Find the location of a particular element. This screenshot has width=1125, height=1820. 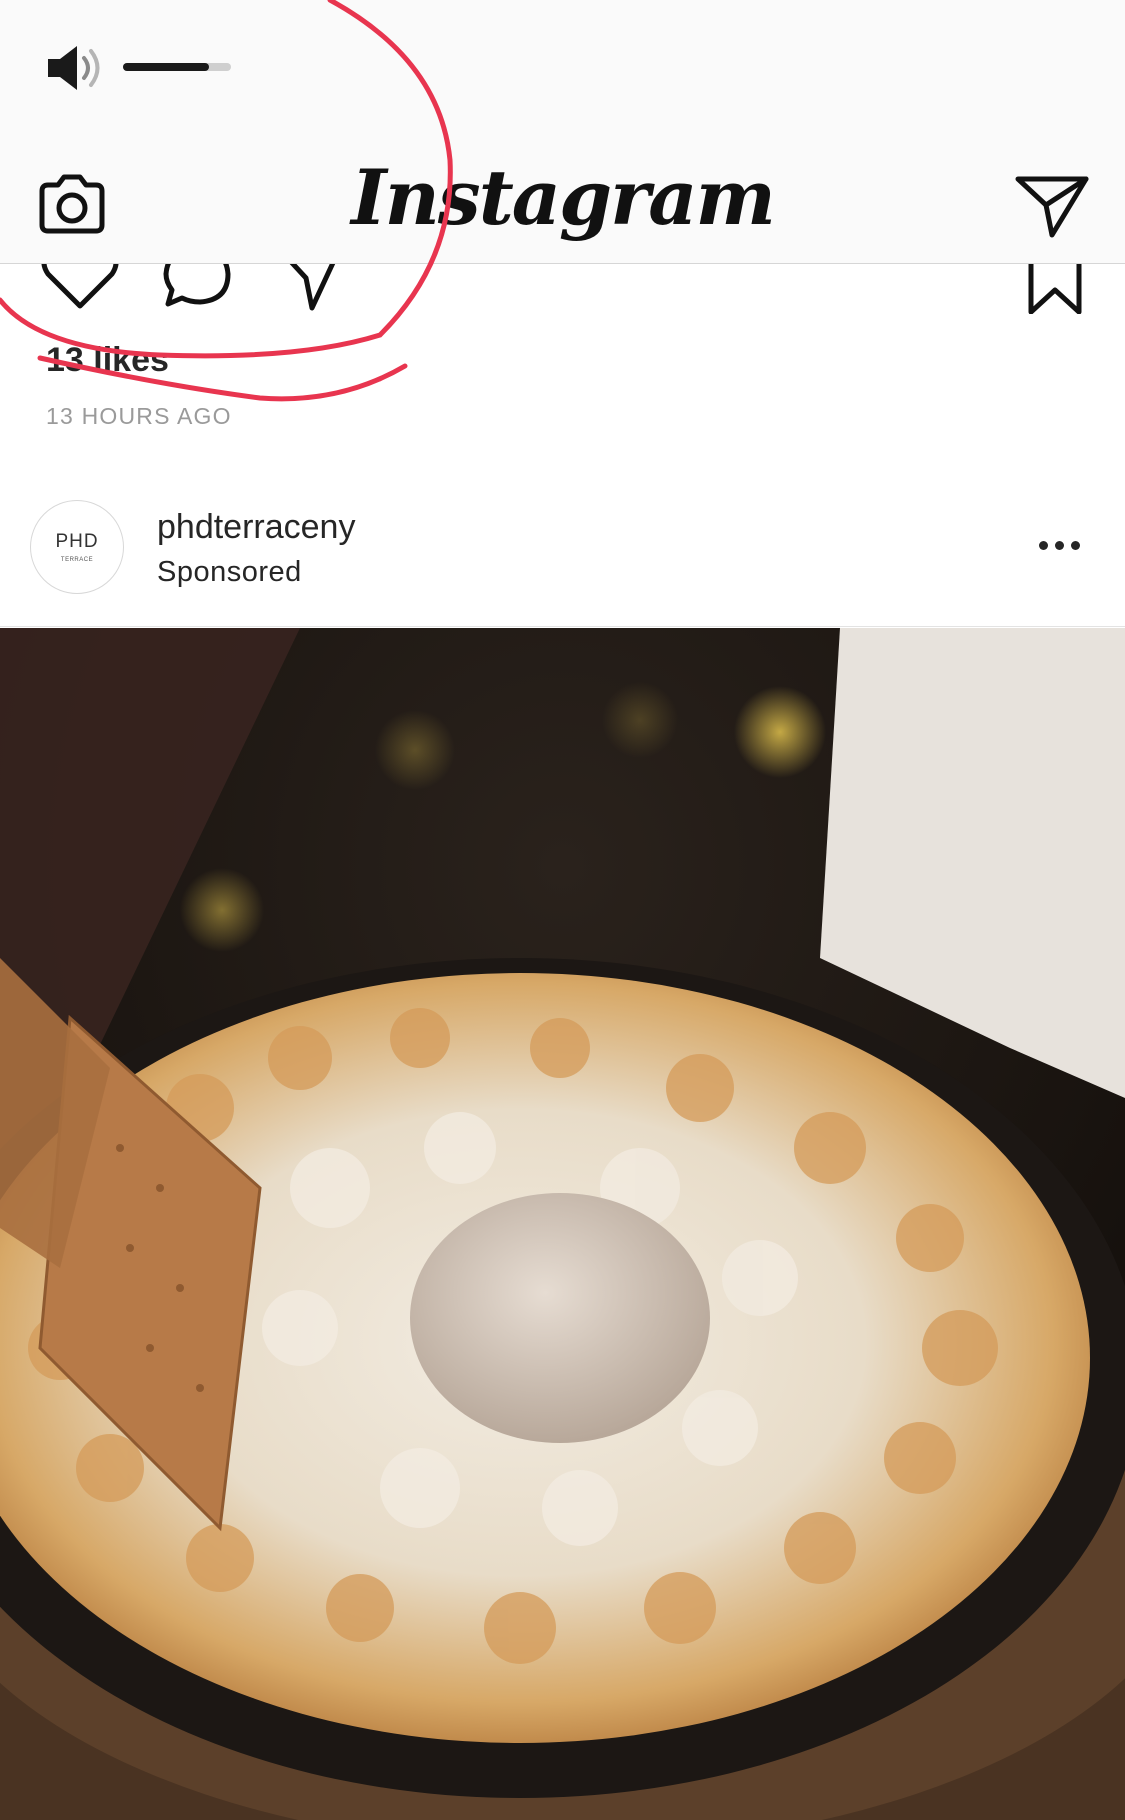

paper-plane-icon is located at coordinates (1052, 205).